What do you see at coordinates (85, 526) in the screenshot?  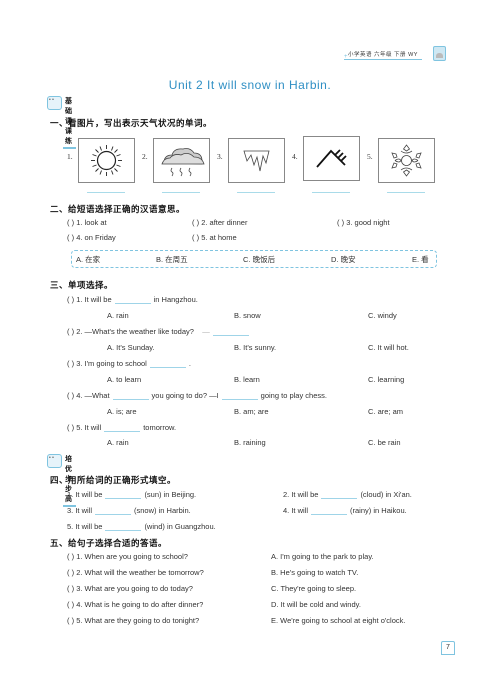 I see `fill-text: 5. It will be` at bounding box center [85, 526].